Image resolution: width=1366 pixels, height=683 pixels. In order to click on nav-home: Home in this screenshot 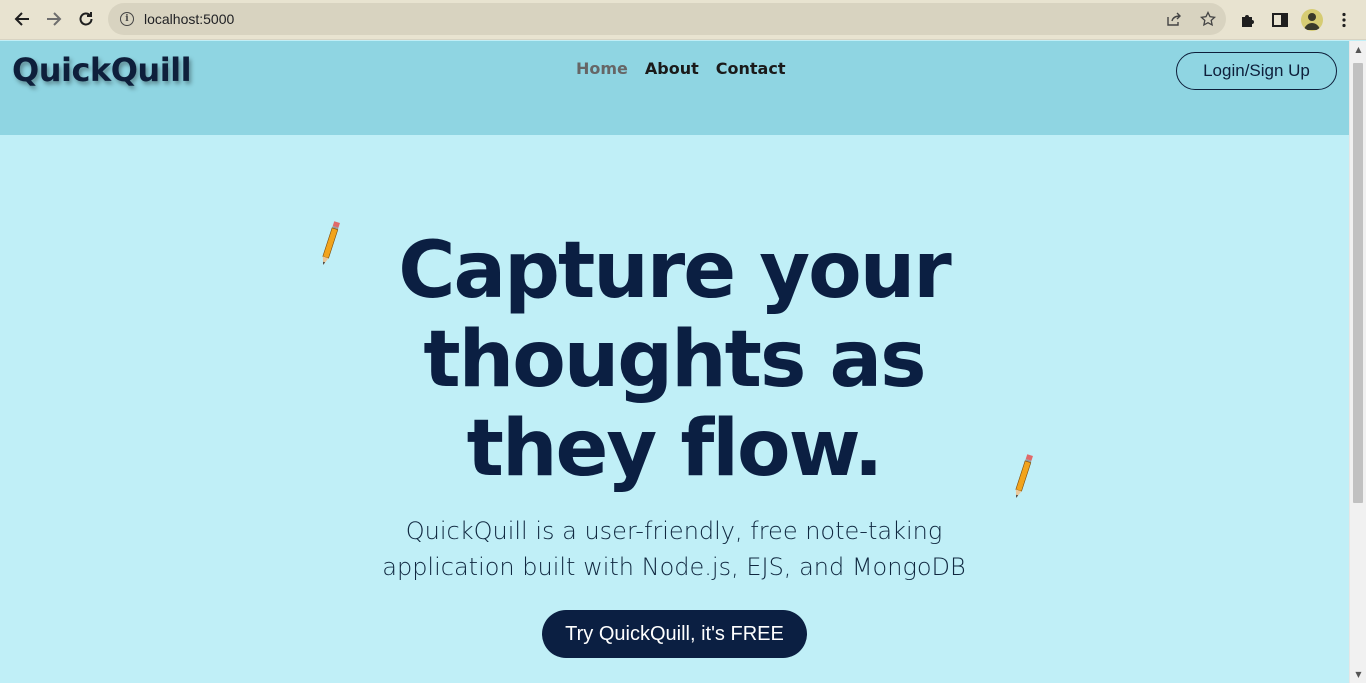, I will do `click(602, 68)`.